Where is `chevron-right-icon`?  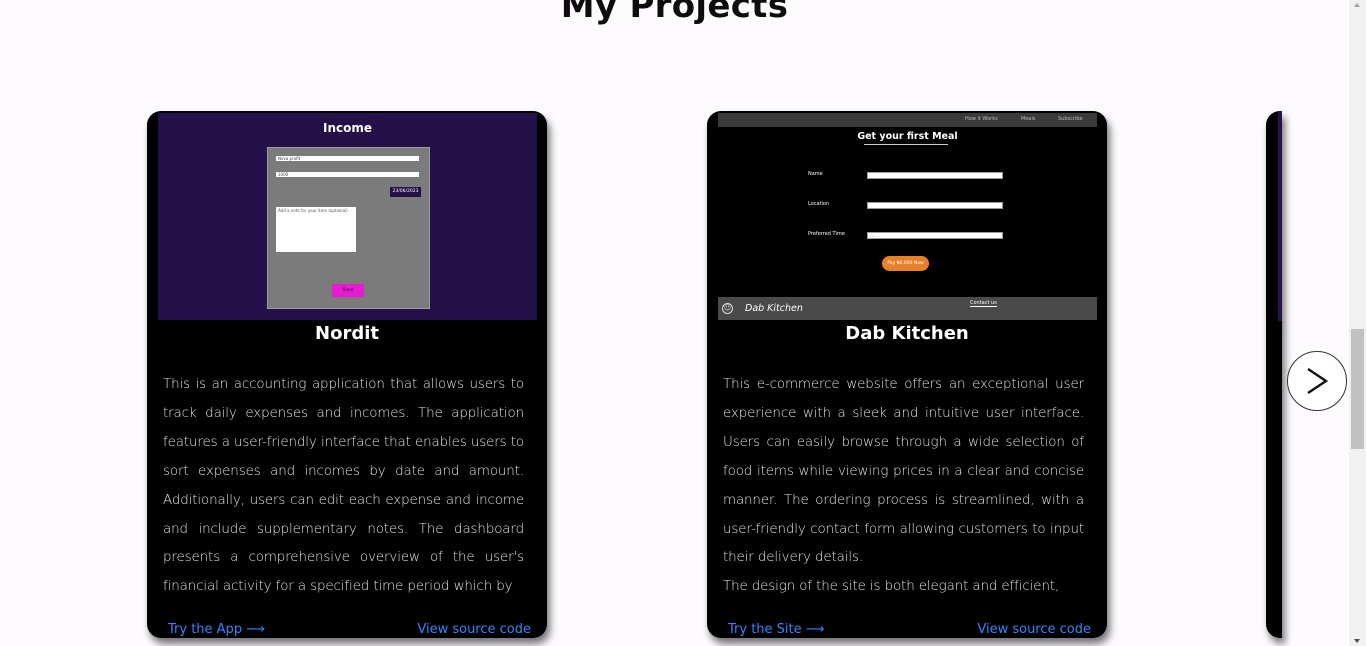 chevron-right-icon is located at coordinates (1318, 381).